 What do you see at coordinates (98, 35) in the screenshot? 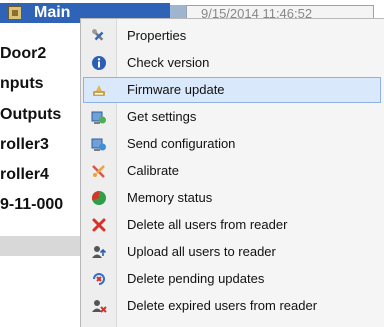
I see `tools-icon` at bounding box center [98, 35].